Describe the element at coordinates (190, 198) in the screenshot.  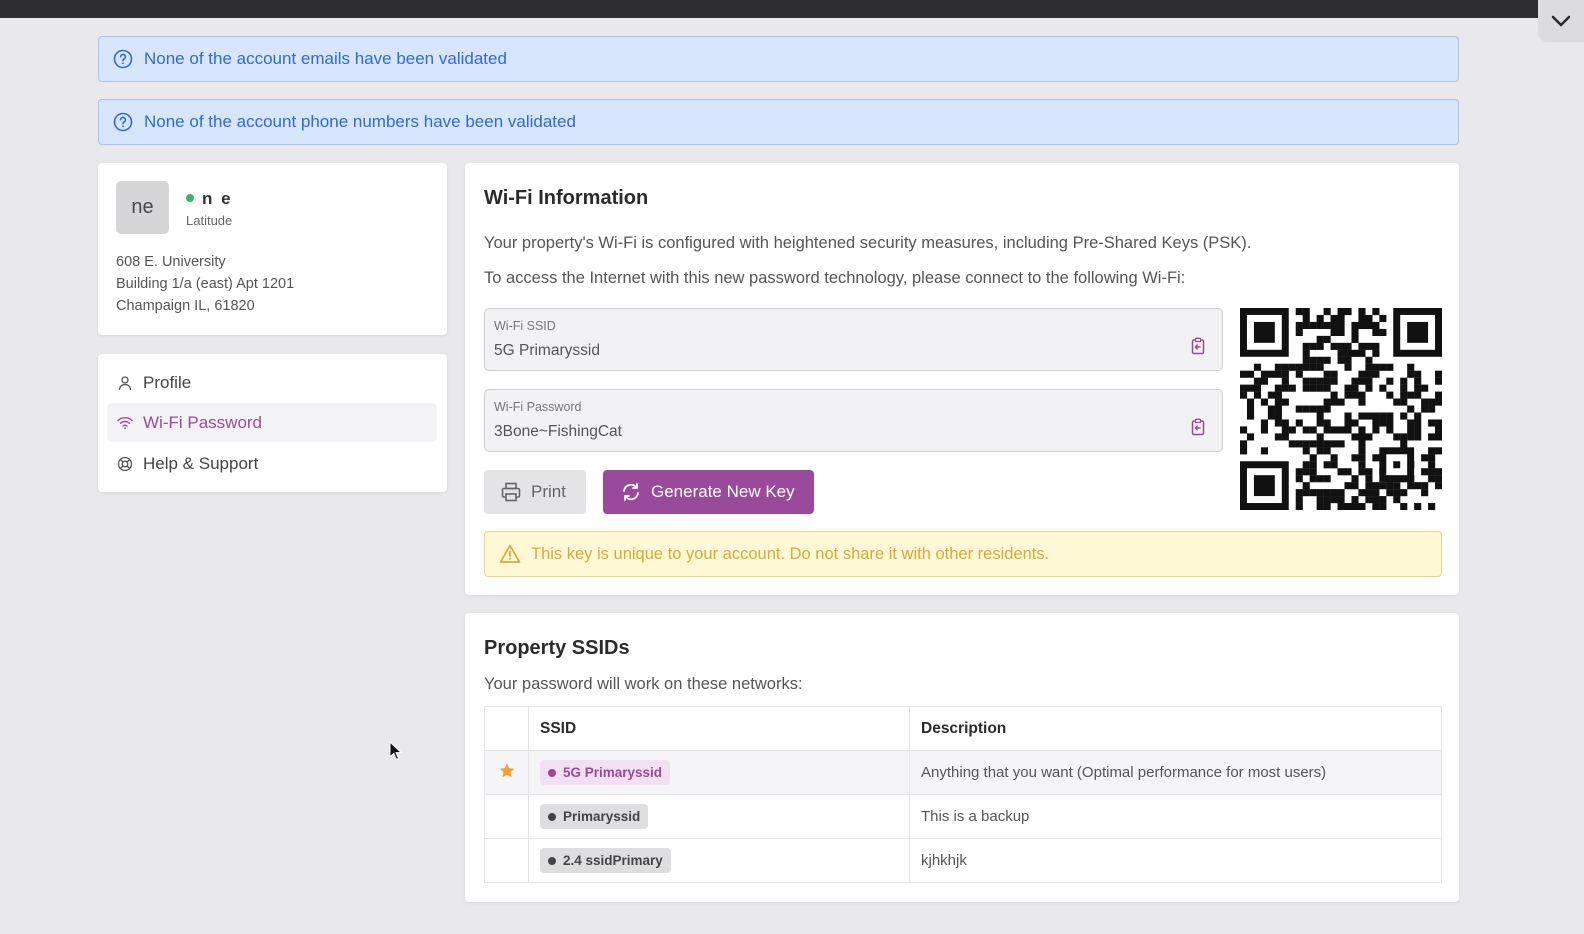
I see `online-status-dot` at that location.